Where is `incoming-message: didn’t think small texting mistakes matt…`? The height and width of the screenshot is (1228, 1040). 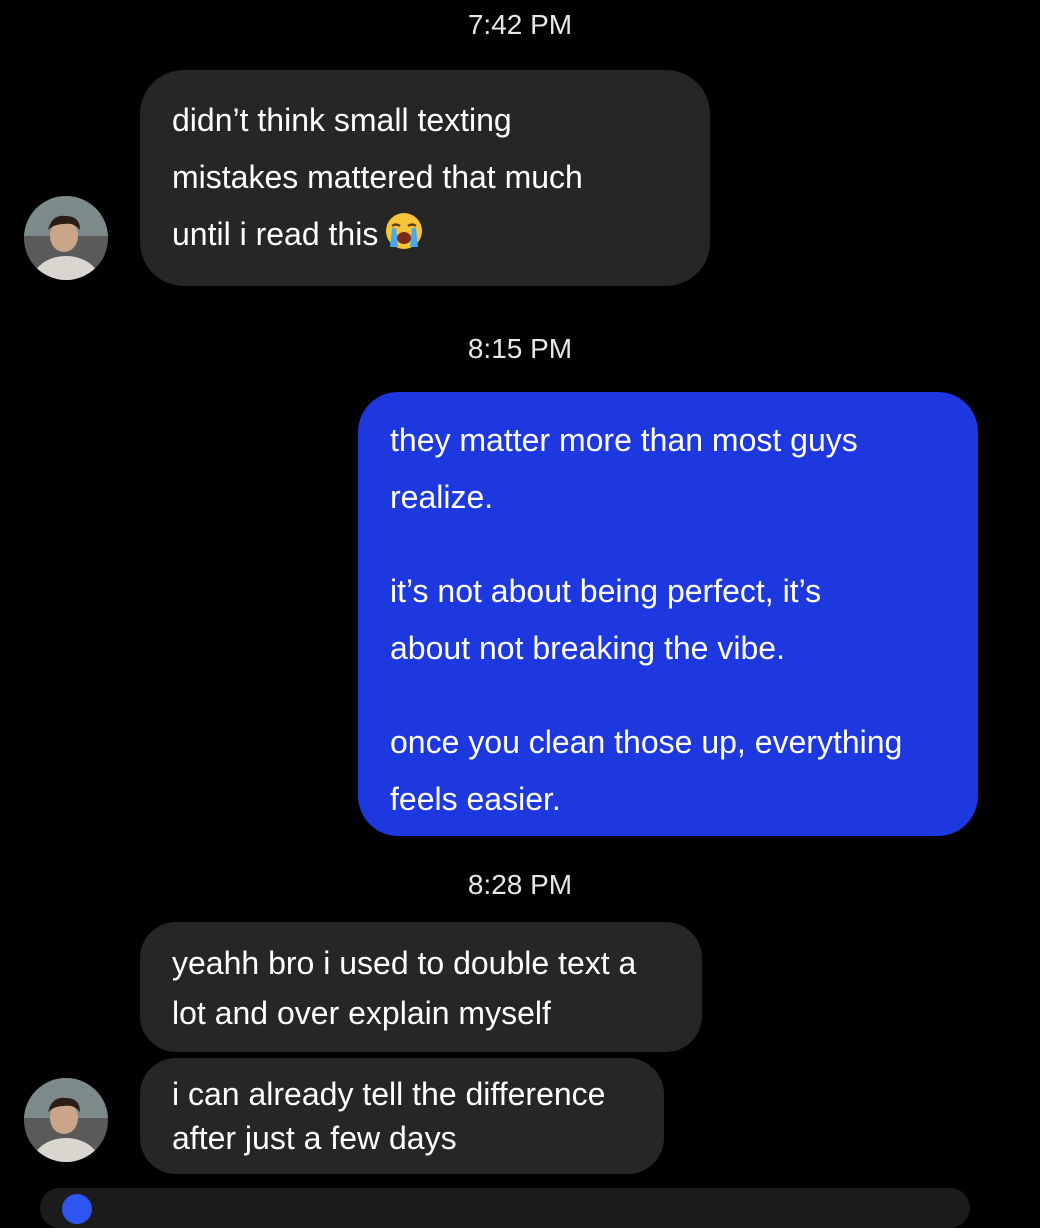 incoming-message: didn’t think small texting mistakes matt… is located at coordinates (425, 178).